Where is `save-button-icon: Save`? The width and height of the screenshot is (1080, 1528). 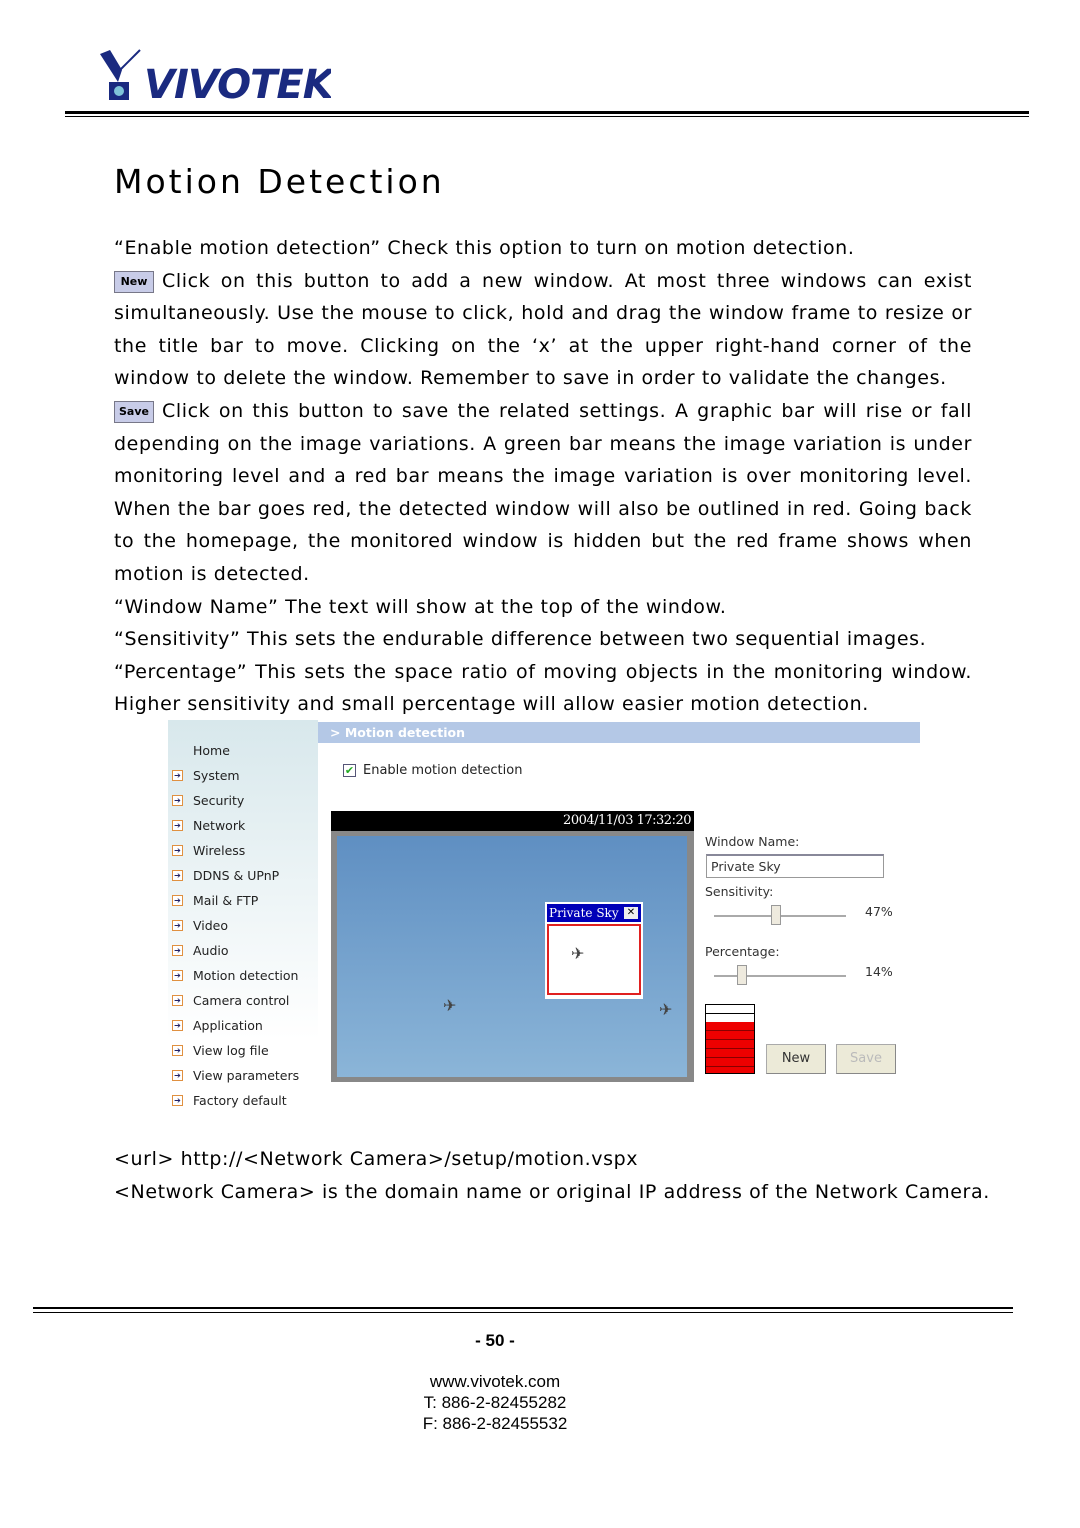 save-button-icon: Save is located at coordinates (134, 411).